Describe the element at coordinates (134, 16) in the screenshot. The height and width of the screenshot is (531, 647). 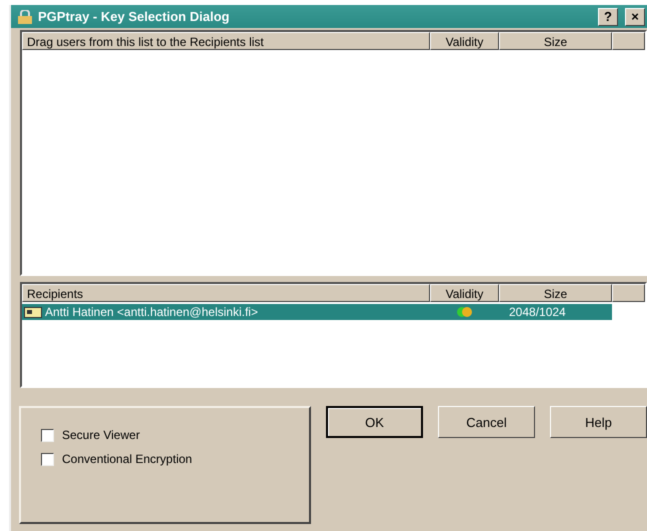
I see `window-title: PGPtray - Key Selection Dialog` at that location.